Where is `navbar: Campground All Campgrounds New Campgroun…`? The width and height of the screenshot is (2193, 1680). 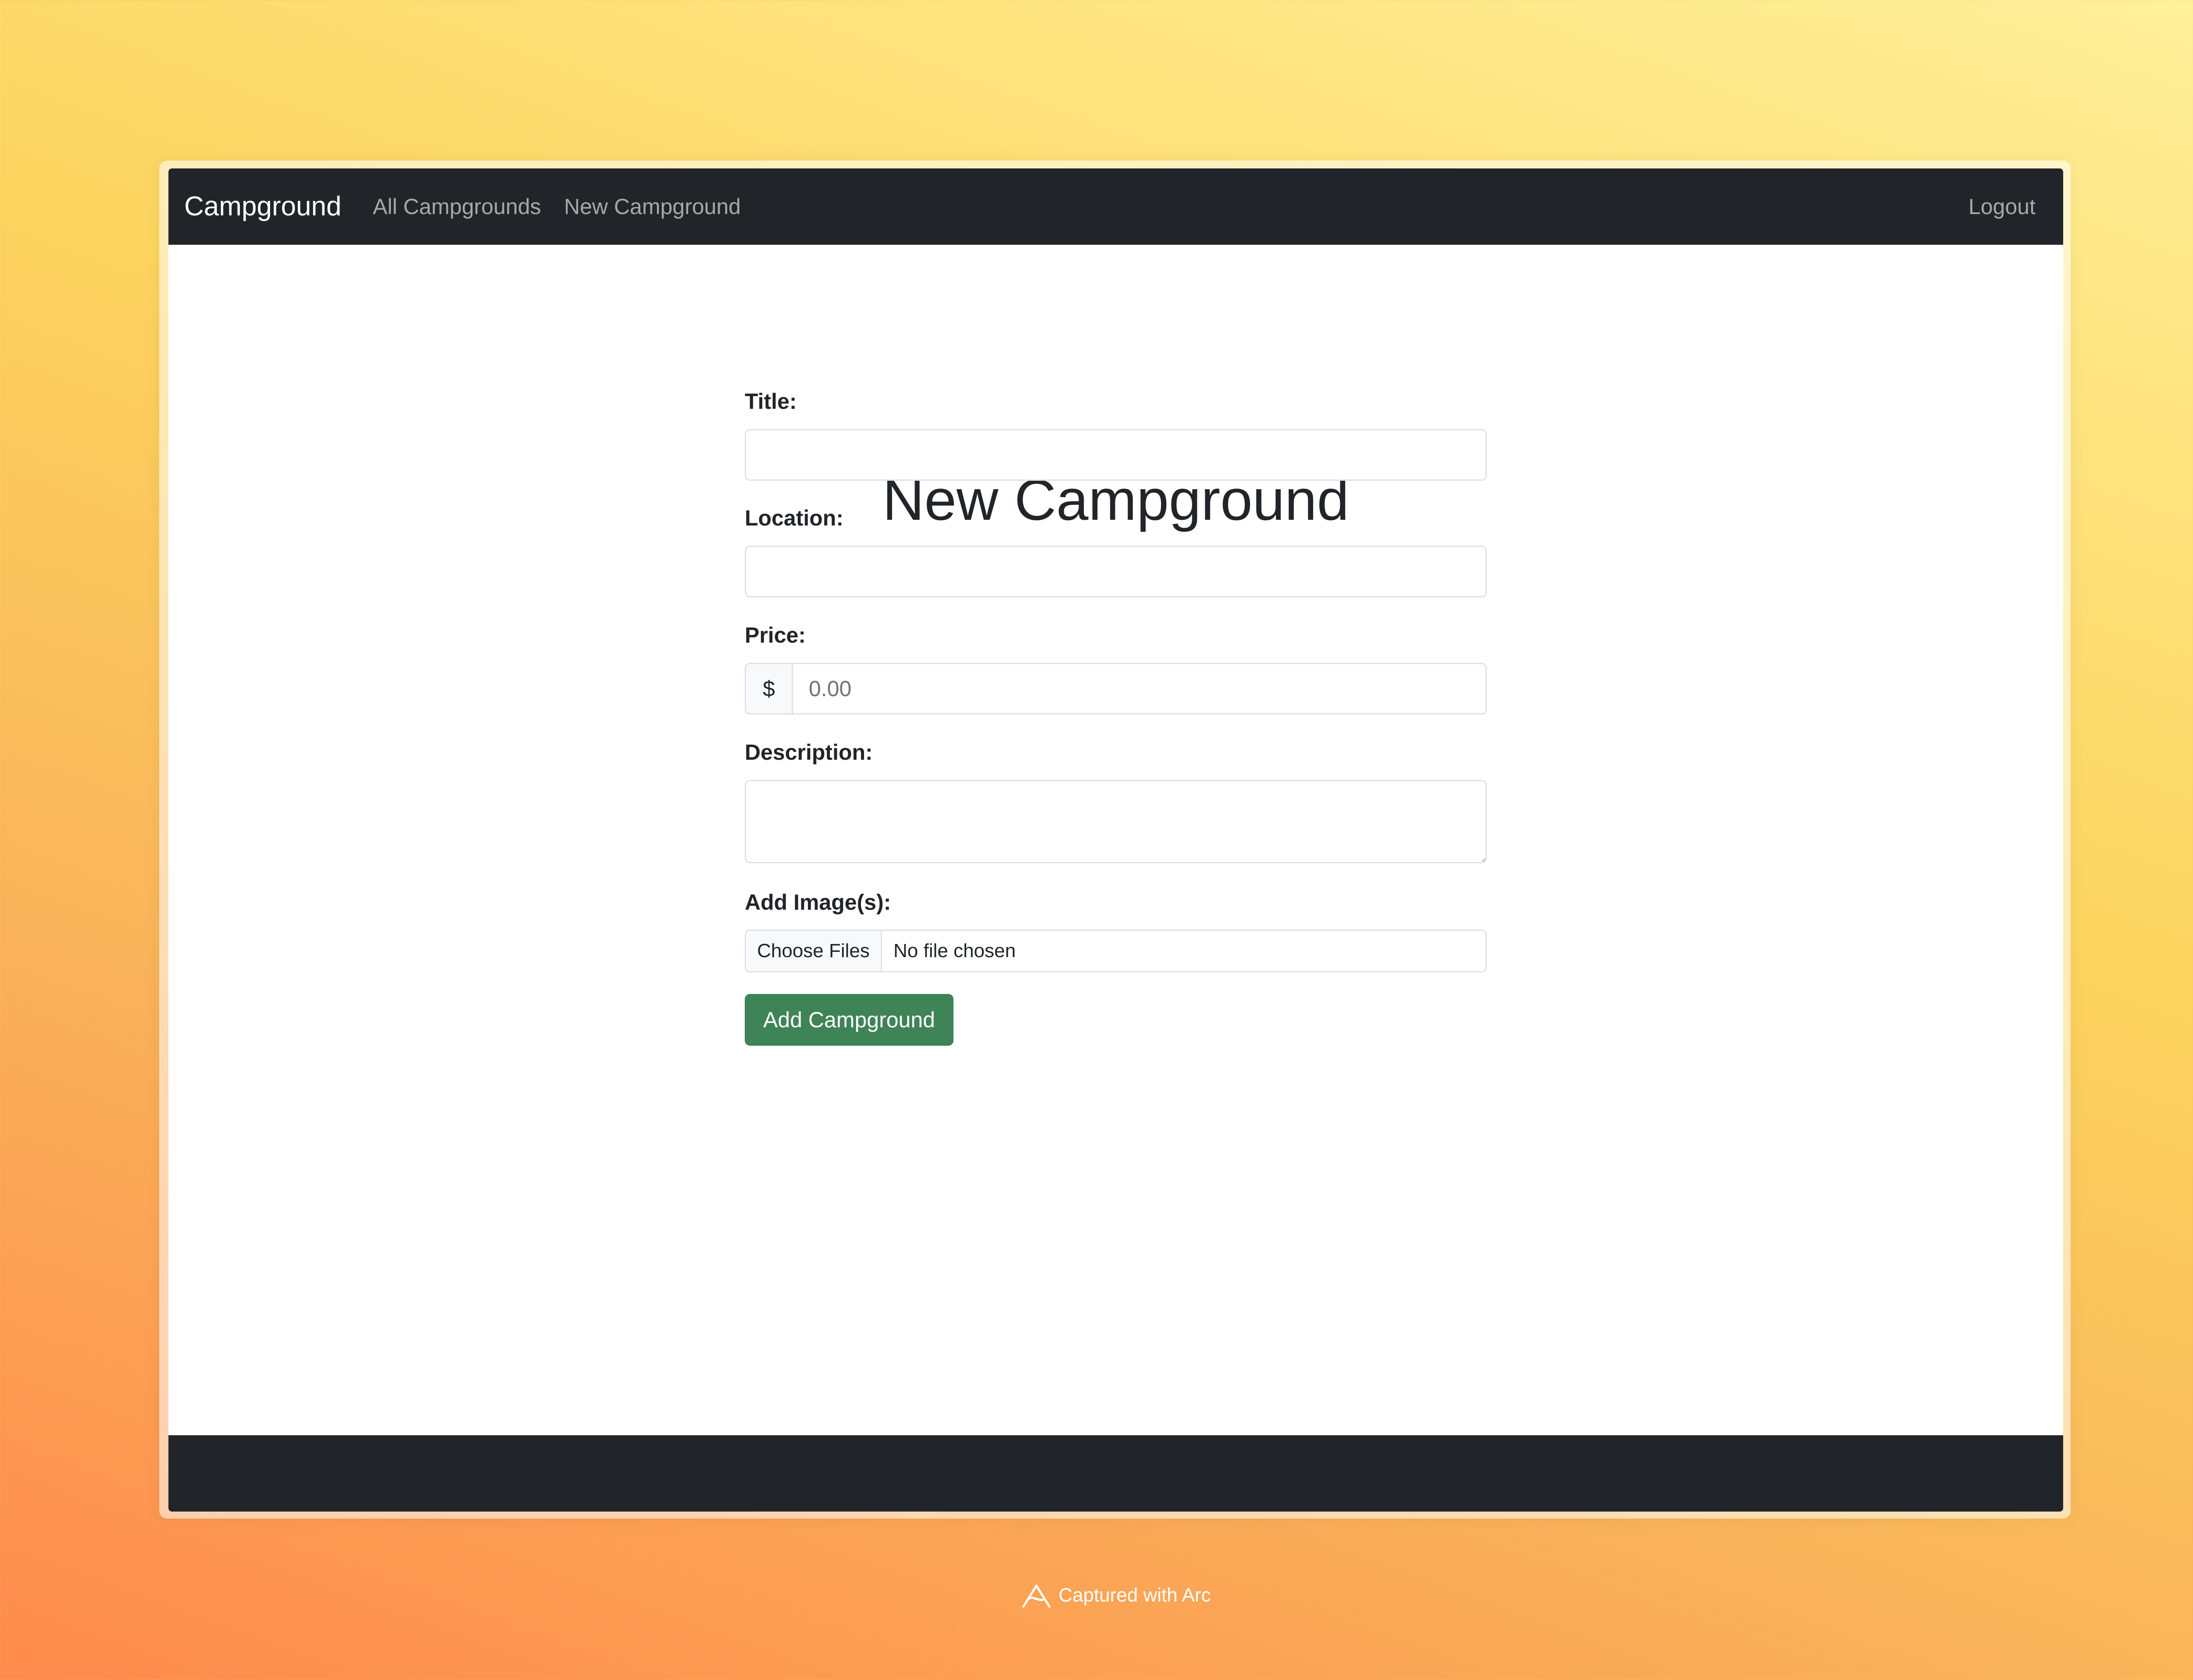
navbar: Campground All Campgrounds New Campgroun… is located at coordinates (1115, 206).